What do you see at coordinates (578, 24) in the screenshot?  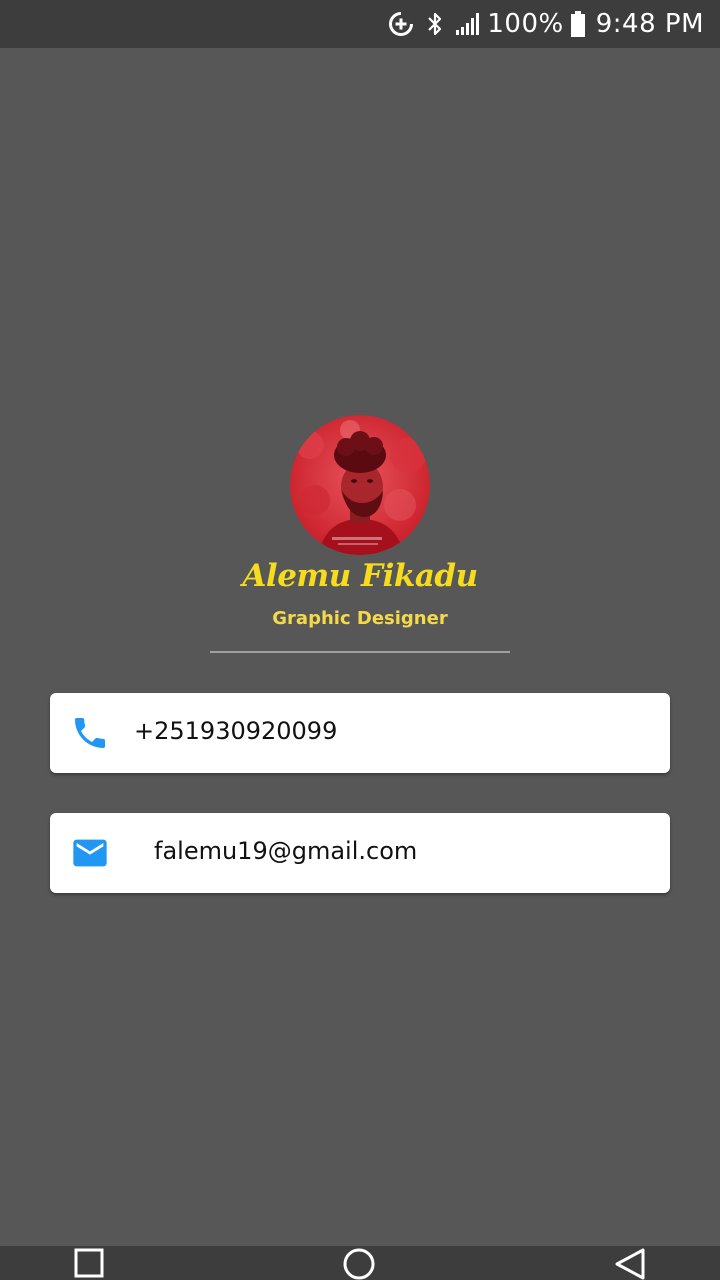 I see `battery-icon` at bounding box center [578, 24].